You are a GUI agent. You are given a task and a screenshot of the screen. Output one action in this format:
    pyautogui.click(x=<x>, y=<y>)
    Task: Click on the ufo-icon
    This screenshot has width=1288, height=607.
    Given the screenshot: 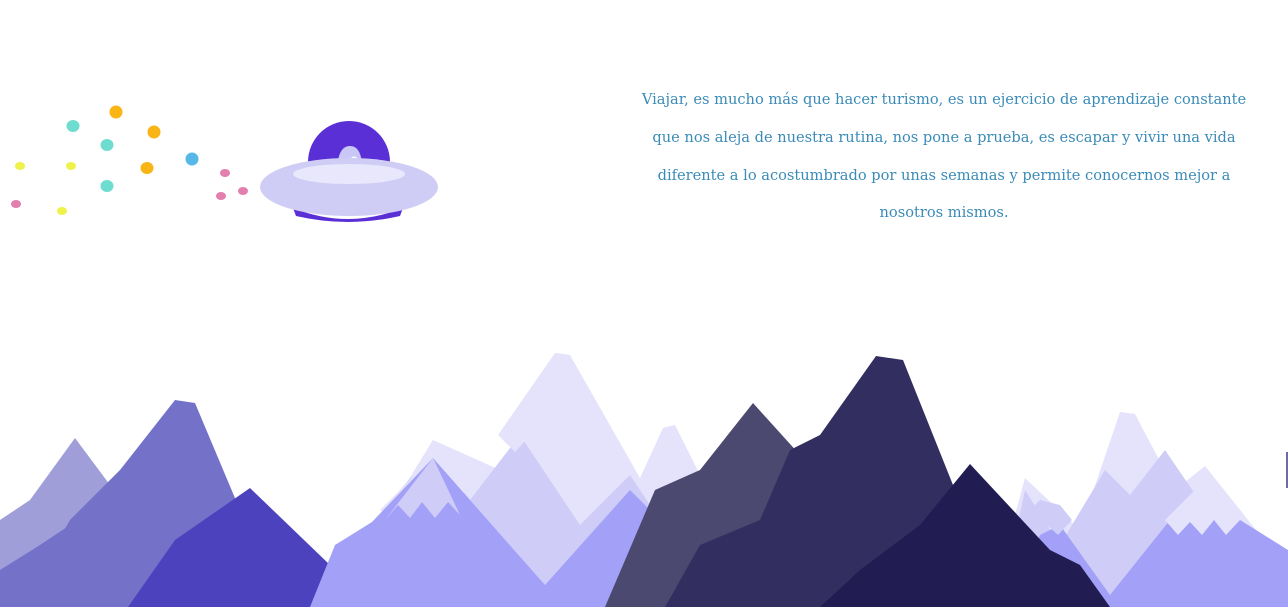 What is the action you would take?
    pyautogui.click(x=349, y=171)
    